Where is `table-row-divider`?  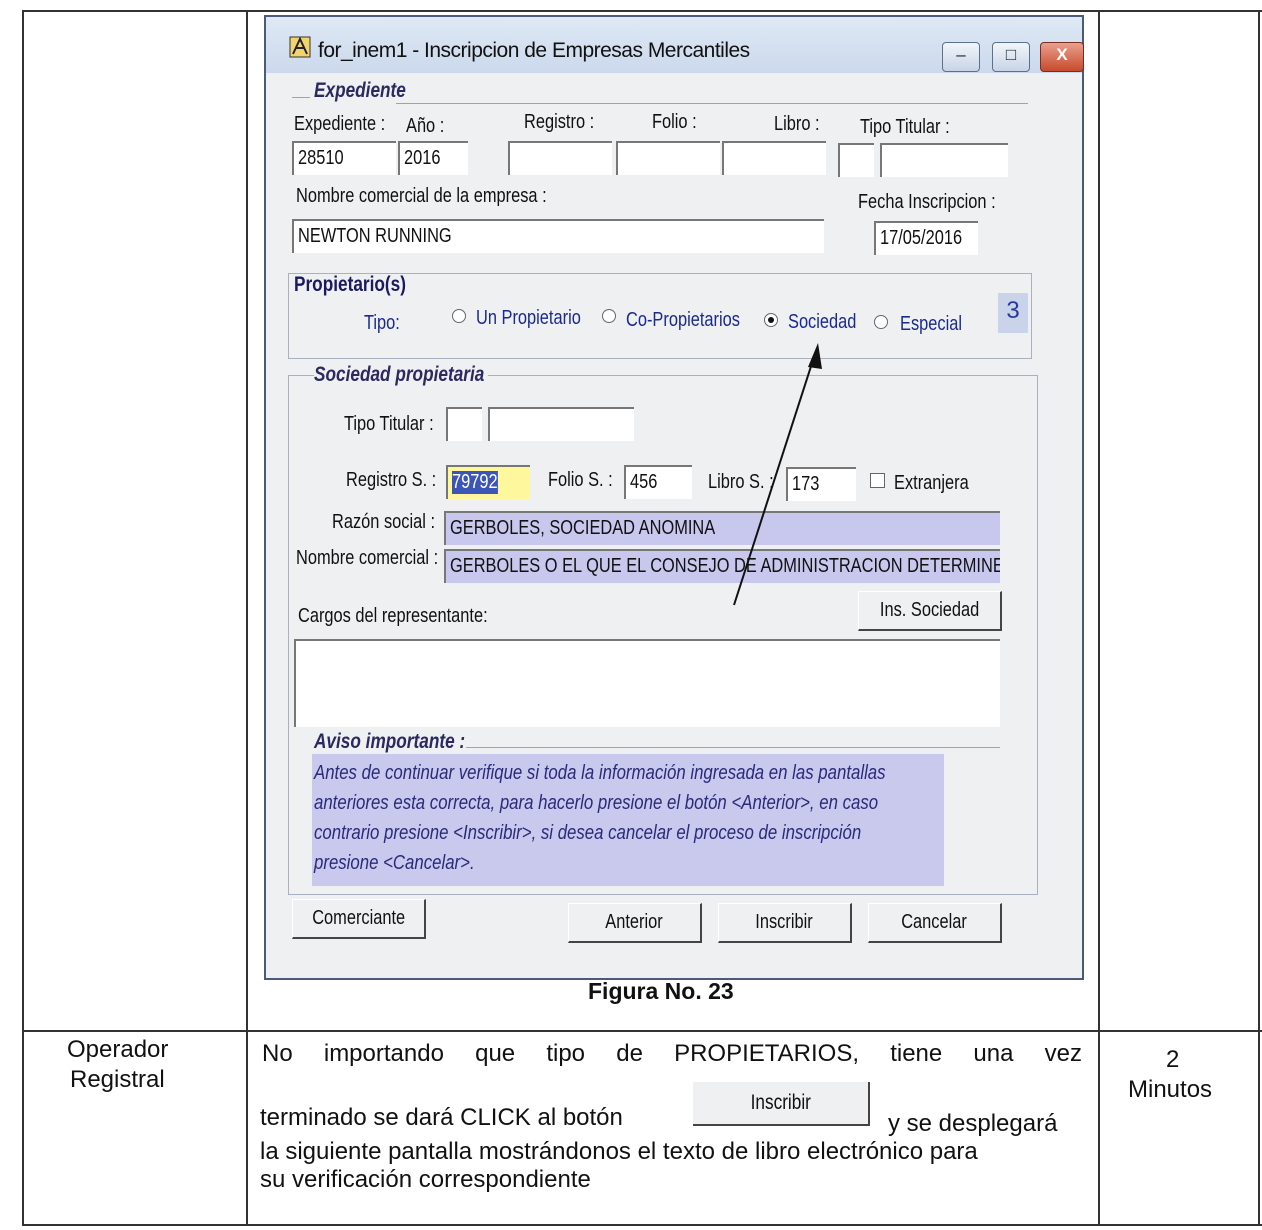
table-row-divider is located at coordinates (642, 1031).